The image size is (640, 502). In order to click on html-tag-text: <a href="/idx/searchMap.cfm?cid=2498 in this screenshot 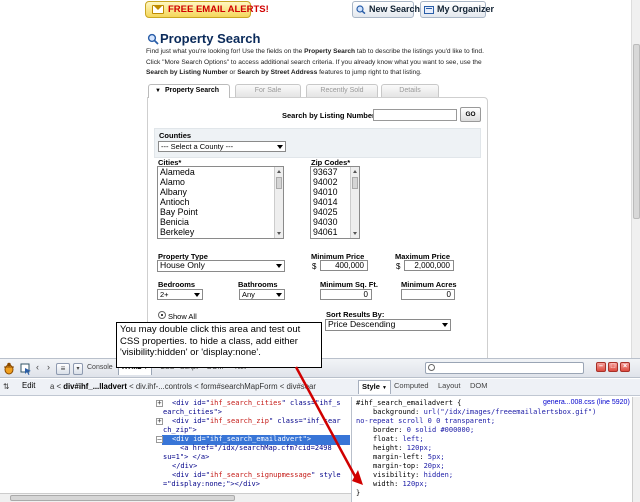, I will do `click(256, 448)`.